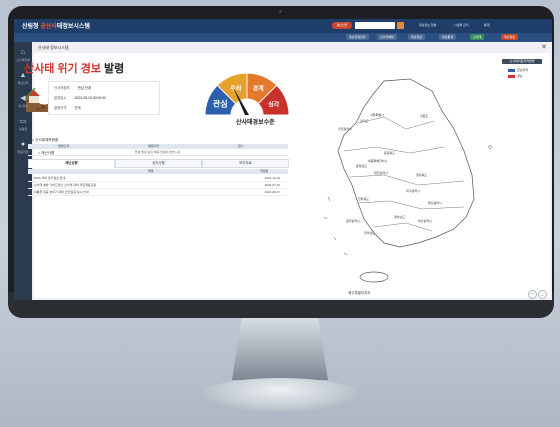 Image resolution: width=560 pixels, height=427 pixels. I want to click on alert-icon: ▲, so click(23, 76).